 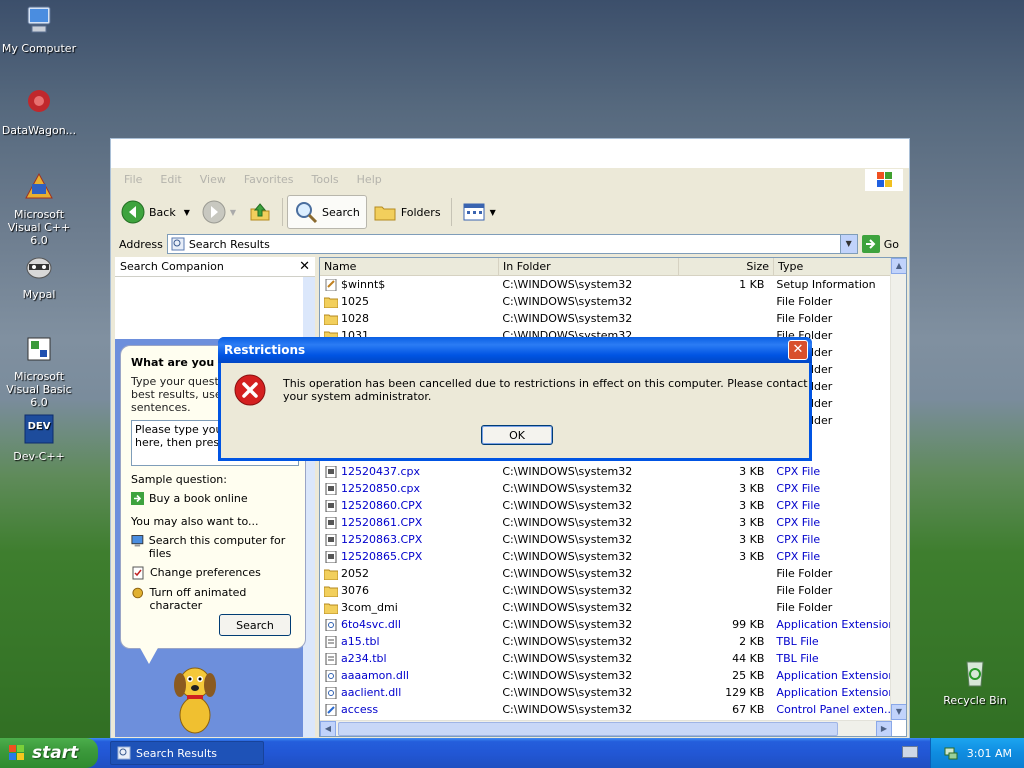 What do you see at coordinates (214, 547) in the screenshot?
I see `option-search-computer: Search this computer for files` at bounding box center [214, 547].